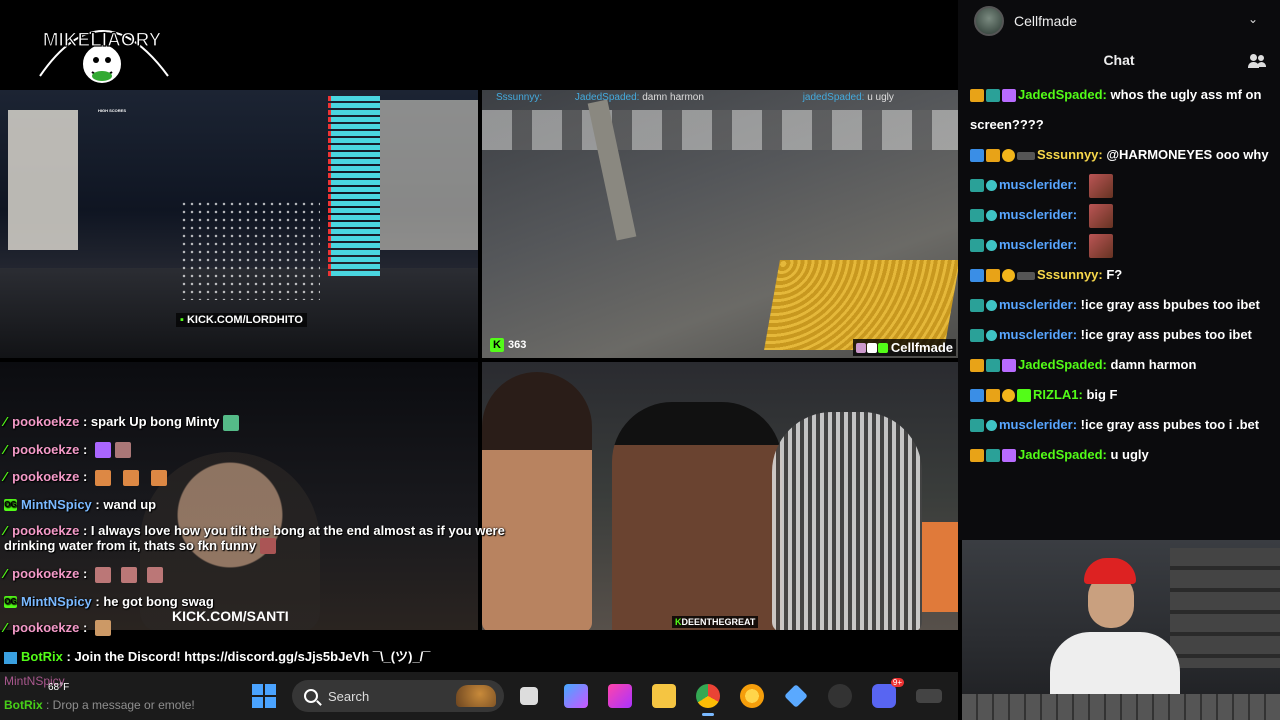 The width and height of the screenshot is (1280, 720). What do you see at coordinates (269, 422) in the screenshot?
I see `overlay-chat-line: ⁄ pookoekze : spark Up bong Minty` at bounding box center [269, 422].